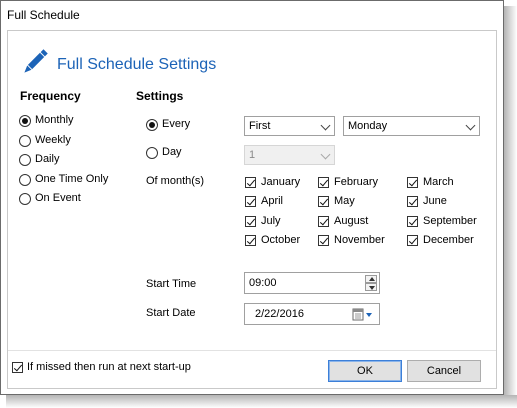 The height and width of the screenshot is (408, 517). I want to click on month-label-june: June, so click(435, 201).